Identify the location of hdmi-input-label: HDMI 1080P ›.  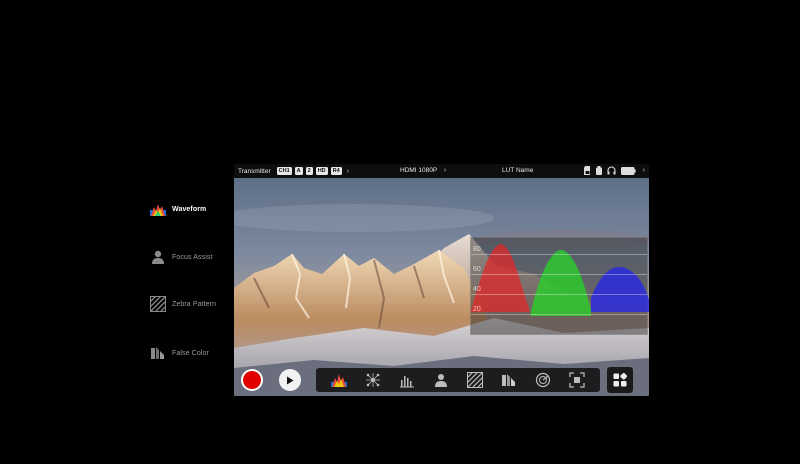
(423, 170).